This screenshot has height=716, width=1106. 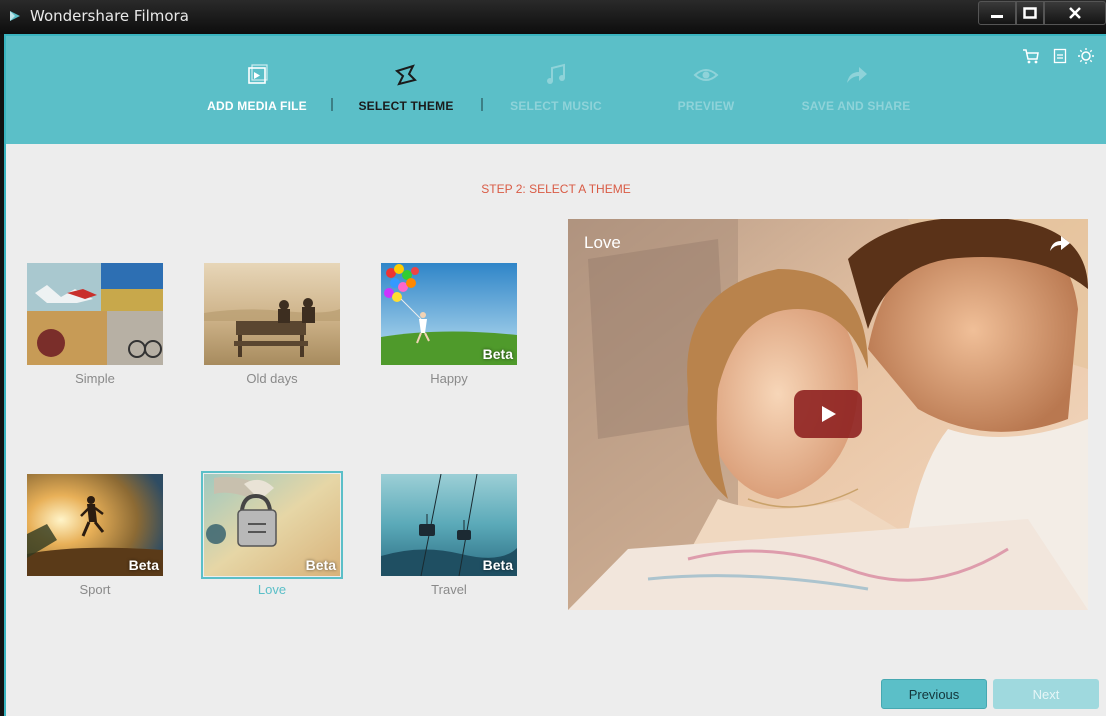 What do you see at coordinates (556, 106) in the screenshot?
I see `step-label: SELECT MUSIC` at bounding box center [556, 106].